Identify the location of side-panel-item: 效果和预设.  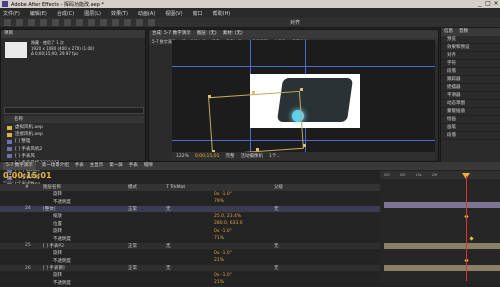
(470, 48).